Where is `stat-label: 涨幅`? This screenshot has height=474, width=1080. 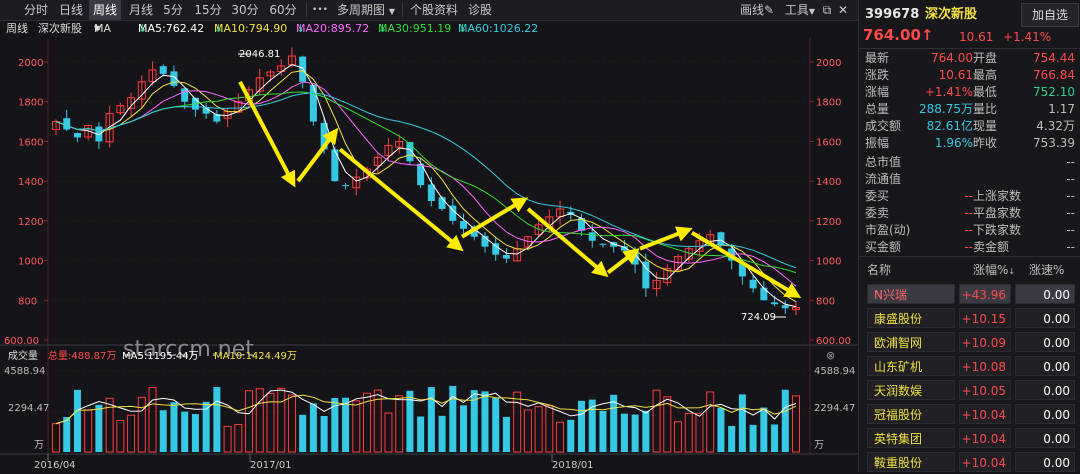
stat-label: 涨幅 is located at coordinates (877, 92).